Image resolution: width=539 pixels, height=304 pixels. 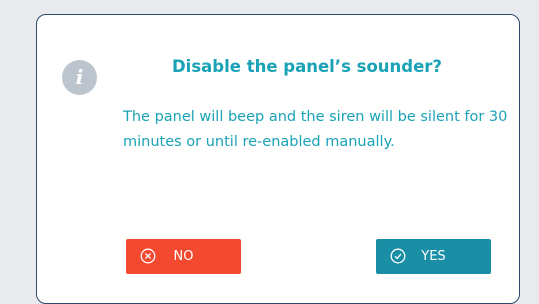 What do you see at coordinates (79, 77) in the screenshot?
I see `info-icon: i` at bounding box center [79, 77].